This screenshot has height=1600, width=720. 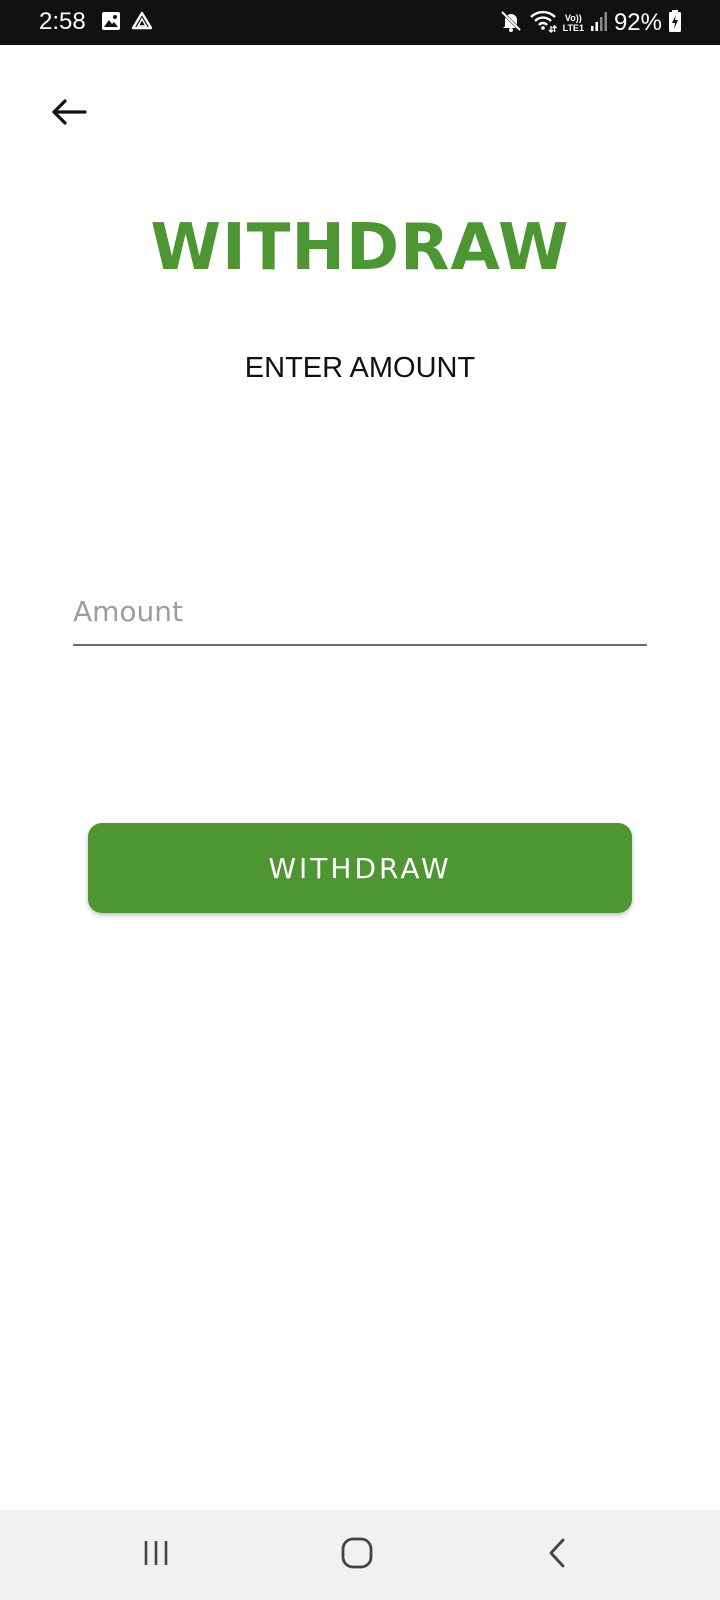 I want to click on page-title: WITHDRAW, so click(x=360, y=248).